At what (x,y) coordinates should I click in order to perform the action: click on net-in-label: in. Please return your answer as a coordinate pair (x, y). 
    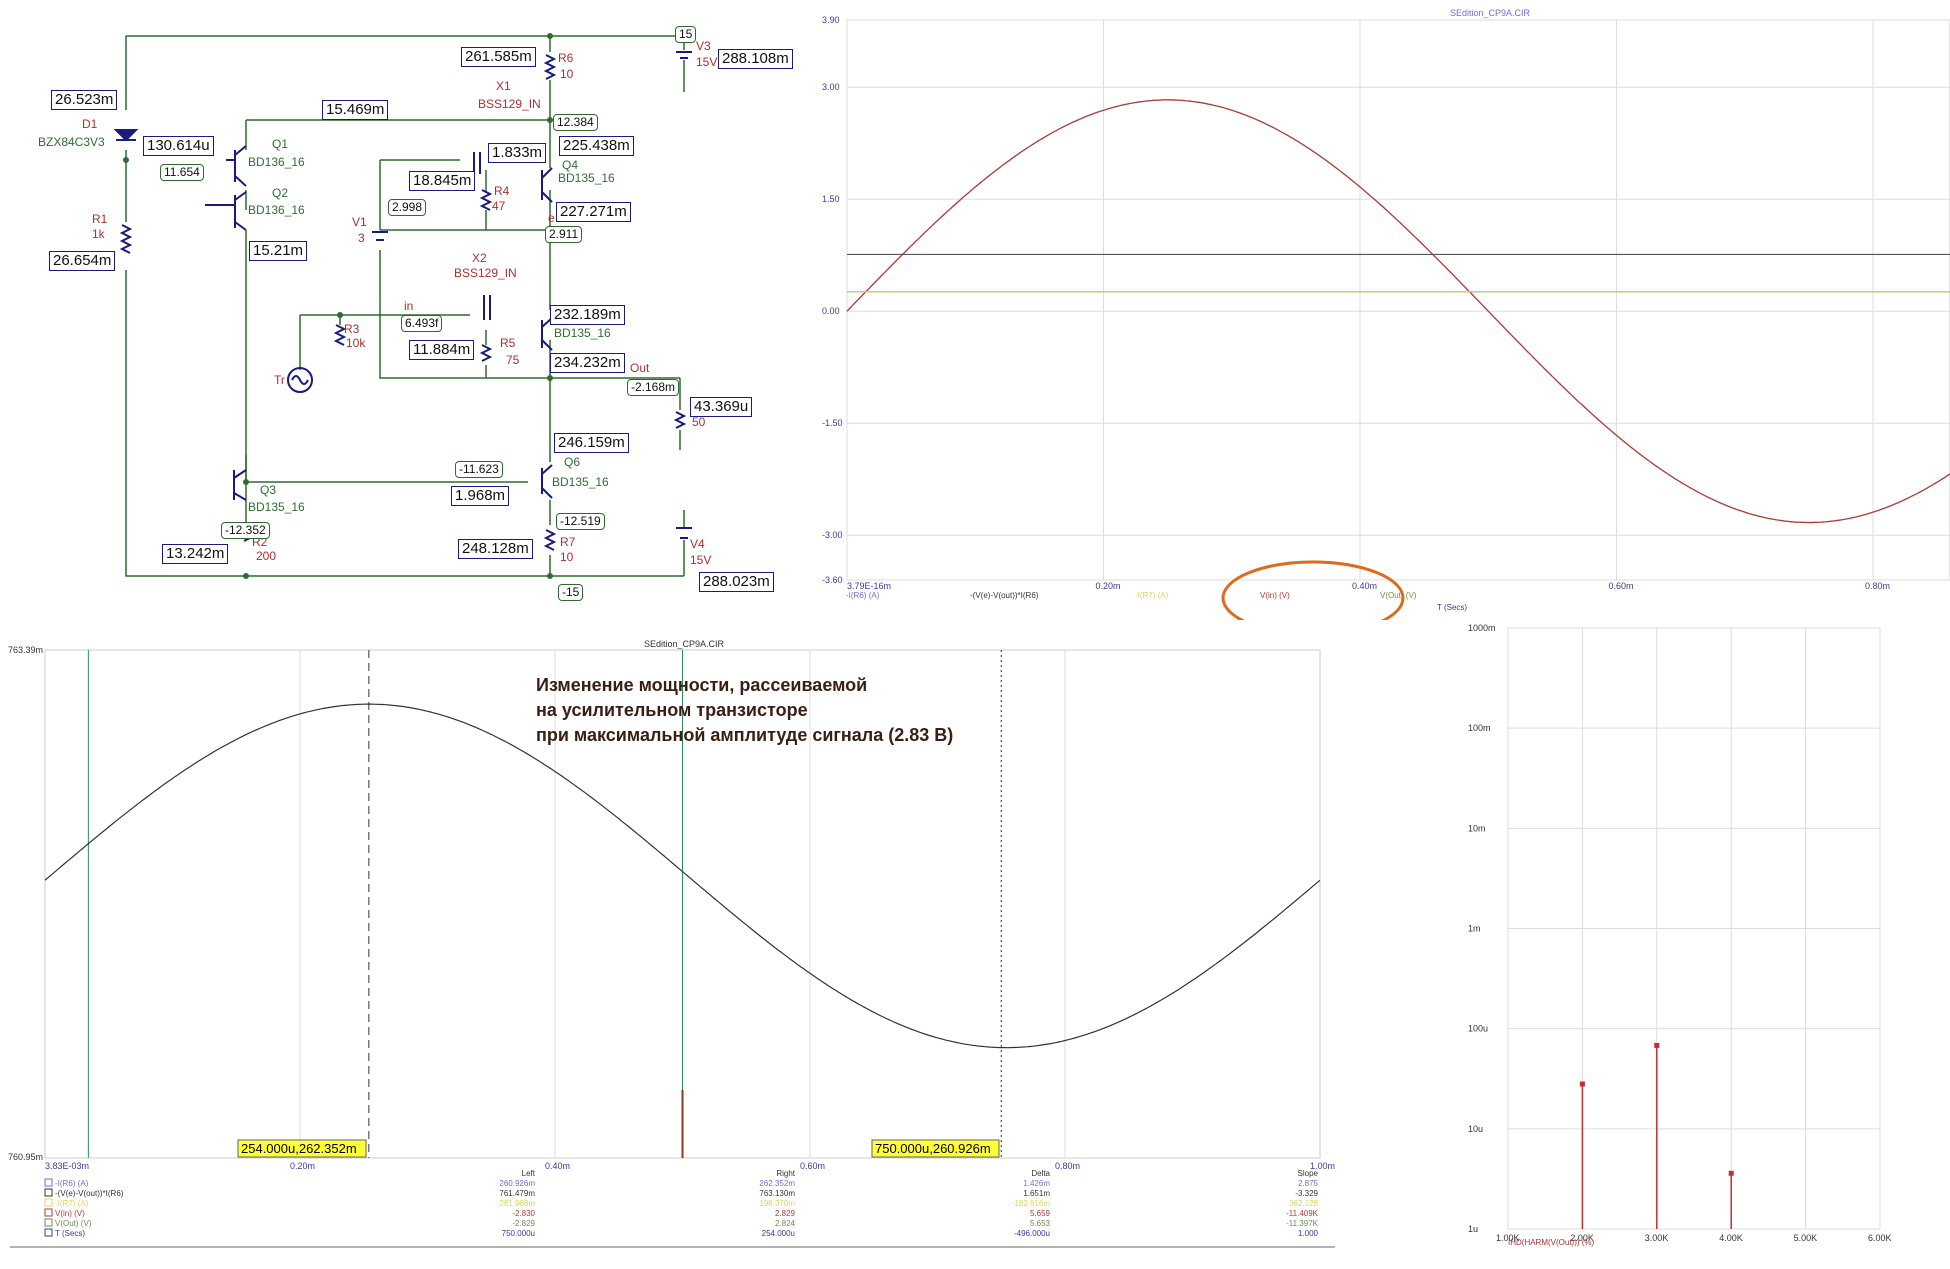
    Looking at the image, I should click on (408, 306).